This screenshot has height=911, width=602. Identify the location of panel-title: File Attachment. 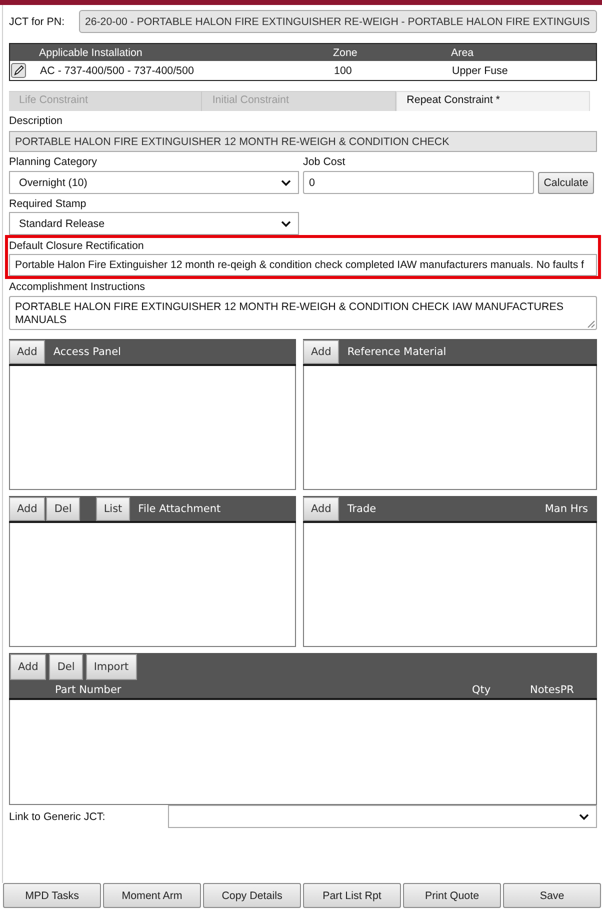
(179, 508).